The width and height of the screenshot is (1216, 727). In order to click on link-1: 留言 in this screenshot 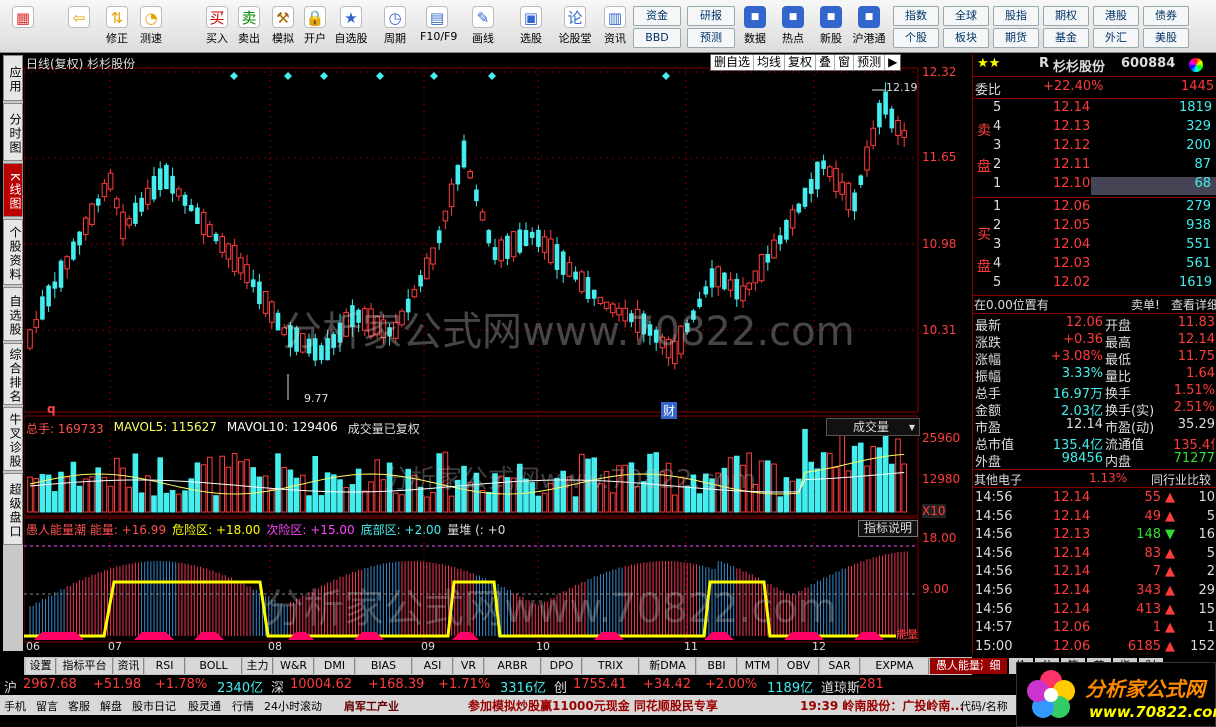, I will do `click(47, 706)`.